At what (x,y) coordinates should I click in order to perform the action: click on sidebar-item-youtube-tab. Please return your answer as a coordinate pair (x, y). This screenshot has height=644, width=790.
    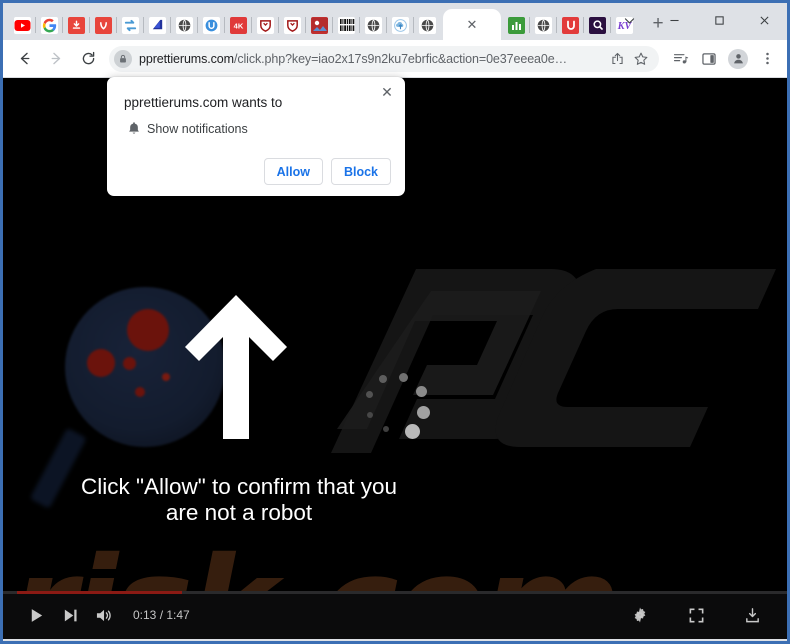
    Looking at the image, I should click on (22, 25).